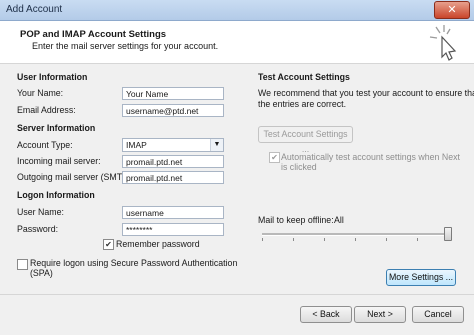  What do you see at coordinates (34, 9) in the screenshot?
I see `window-title: Add Account` at bounding box center [34, 9].